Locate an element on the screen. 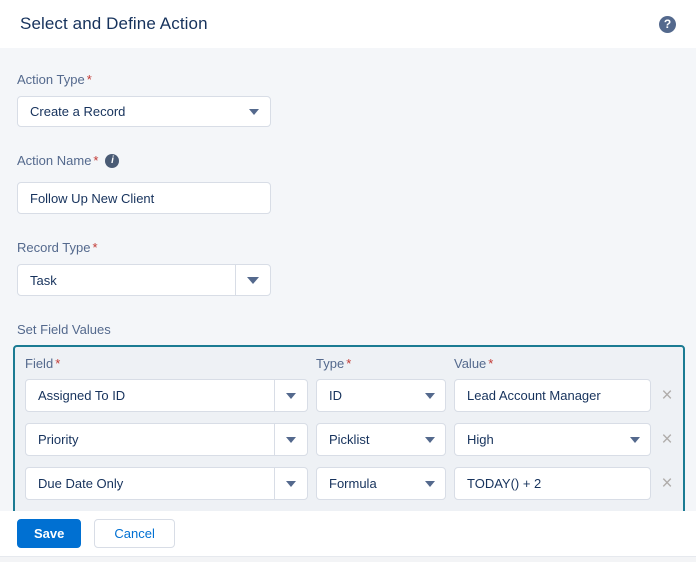  field-column-header: Field * is located at coordinates (43, 363).